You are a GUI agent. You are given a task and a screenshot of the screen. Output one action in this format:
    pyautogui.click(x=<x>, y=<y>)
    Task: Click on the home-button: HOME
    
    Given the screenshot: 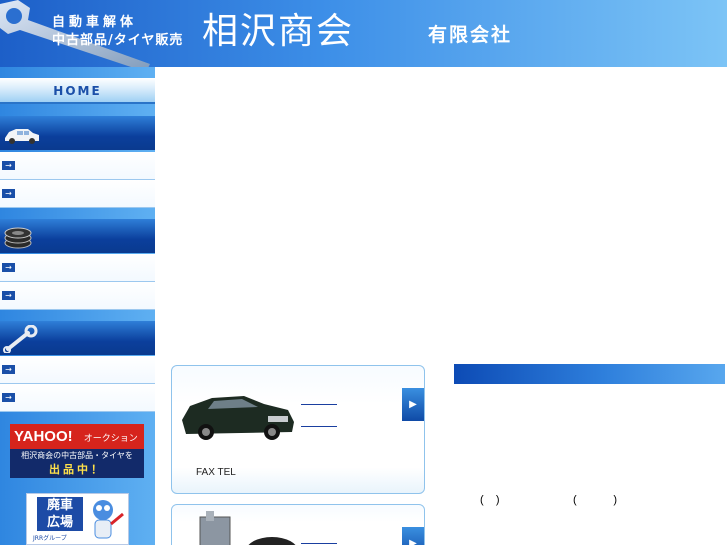 What is the action you would take?
    pyautogui.click(x=77, y=91)
    